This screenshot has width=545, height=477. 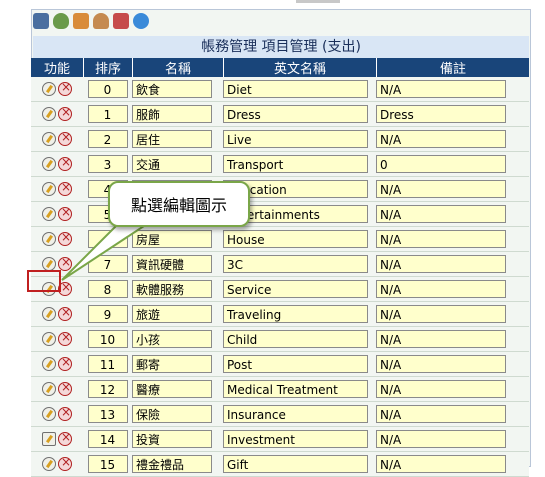 I want to click on callout-pointer, so click(x=107, y=247).